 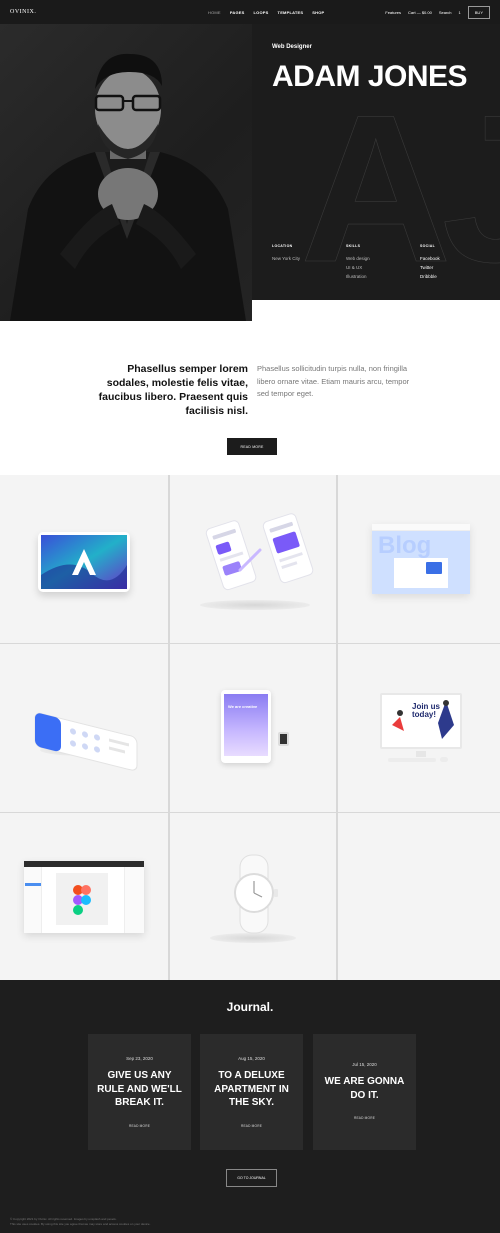 I want to click on watch-illustration, so click(x=256, y=894).